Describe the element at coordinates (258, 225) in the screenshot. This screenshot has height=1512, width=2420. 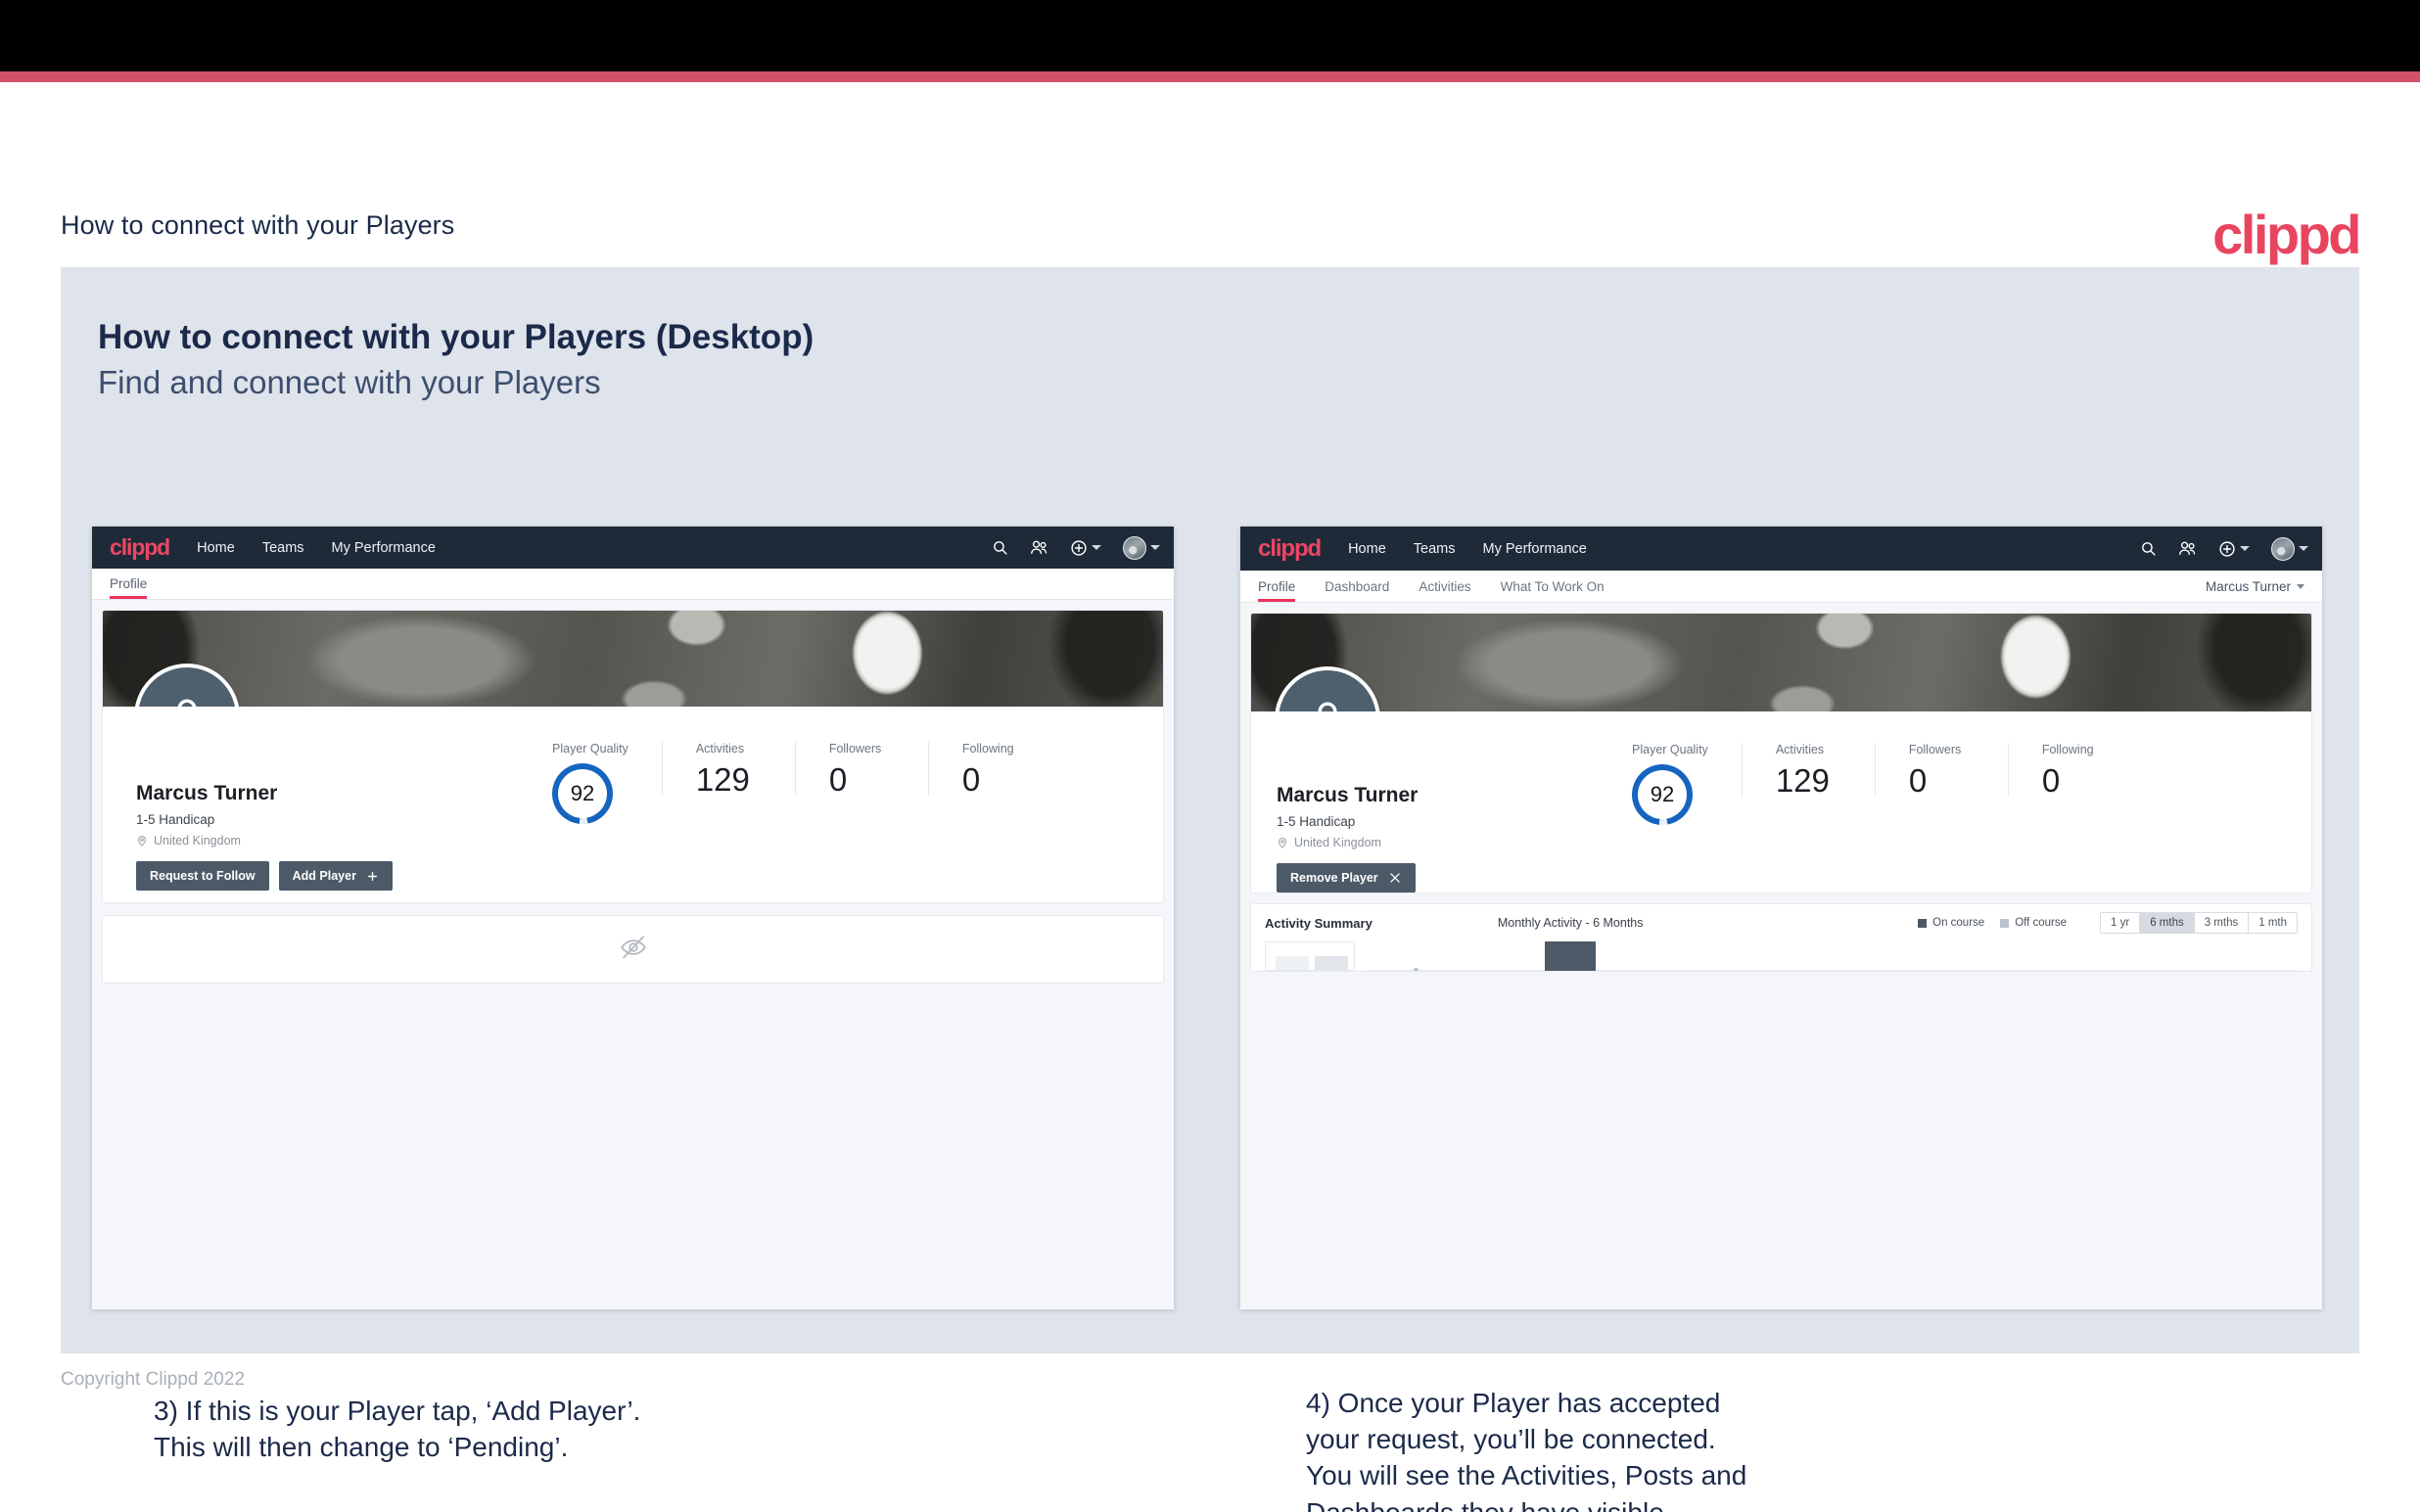
I see `header-title: How to connect with your Players` at that location.